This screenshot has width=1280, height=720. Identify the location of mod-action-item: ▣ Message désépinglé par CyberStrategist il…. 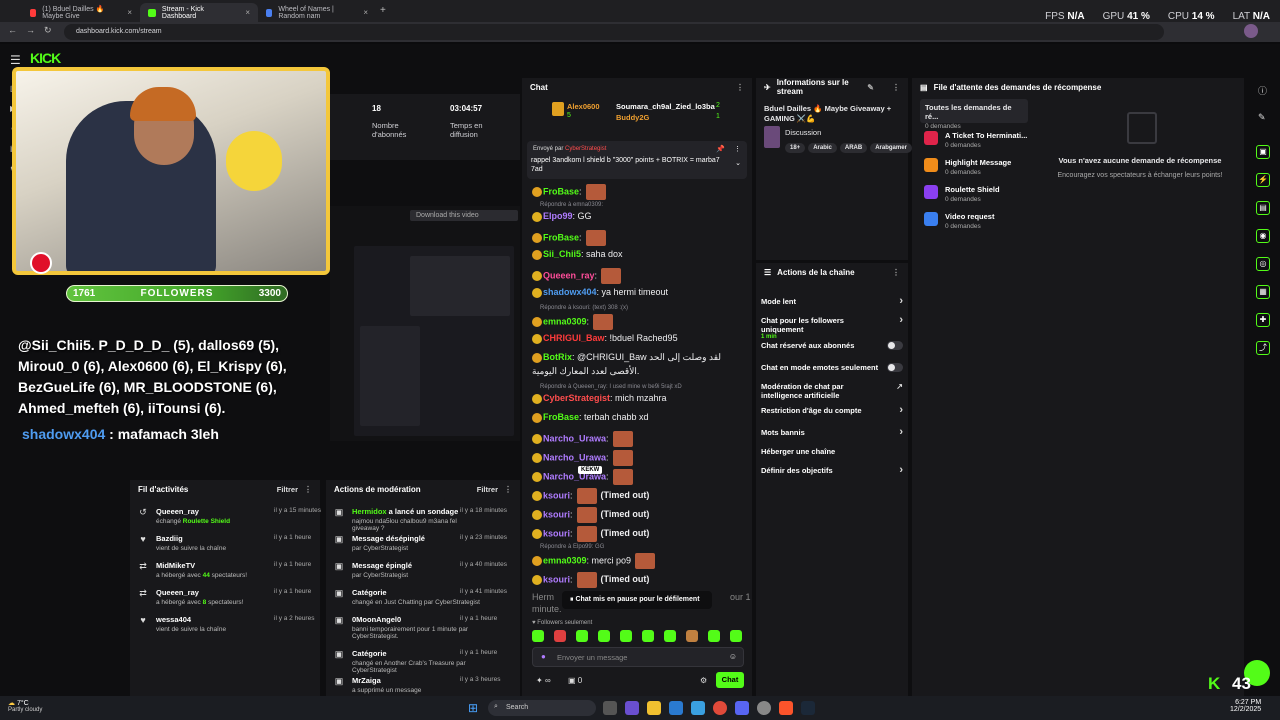
(425, 543).